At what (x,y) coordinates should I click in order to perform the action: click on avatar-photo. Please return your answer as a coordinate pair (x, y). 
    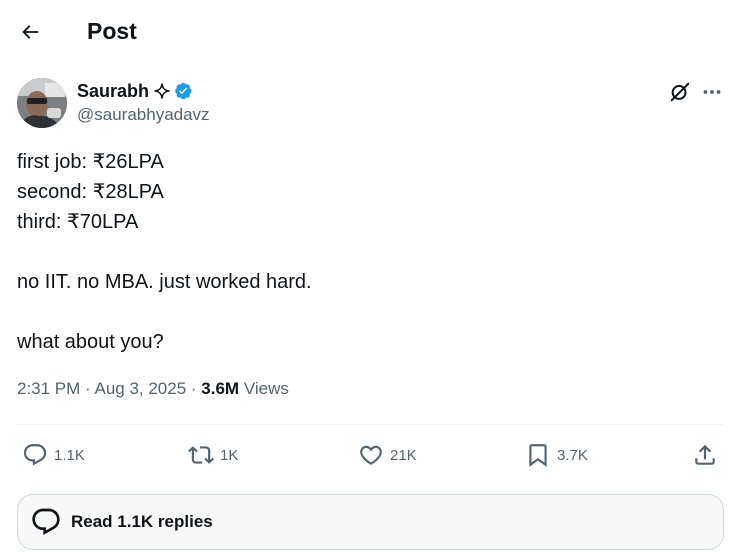
    Looking at the image, I should click on (42, 103).